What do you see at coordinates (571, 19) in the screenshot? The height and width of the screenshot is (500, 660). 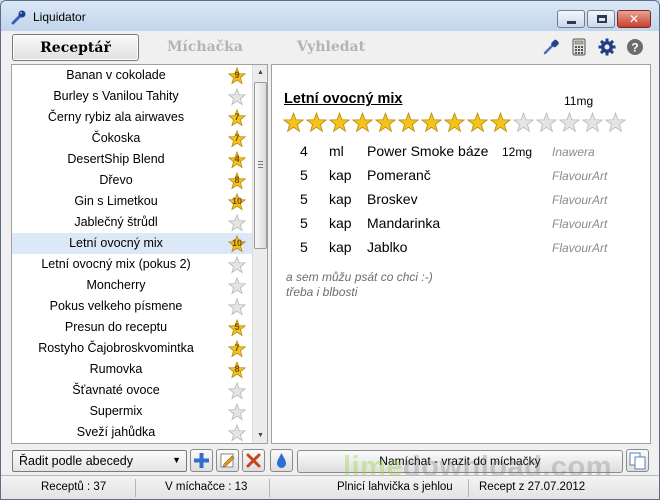 I see `minimize-button` at bounding box center [571, 19].